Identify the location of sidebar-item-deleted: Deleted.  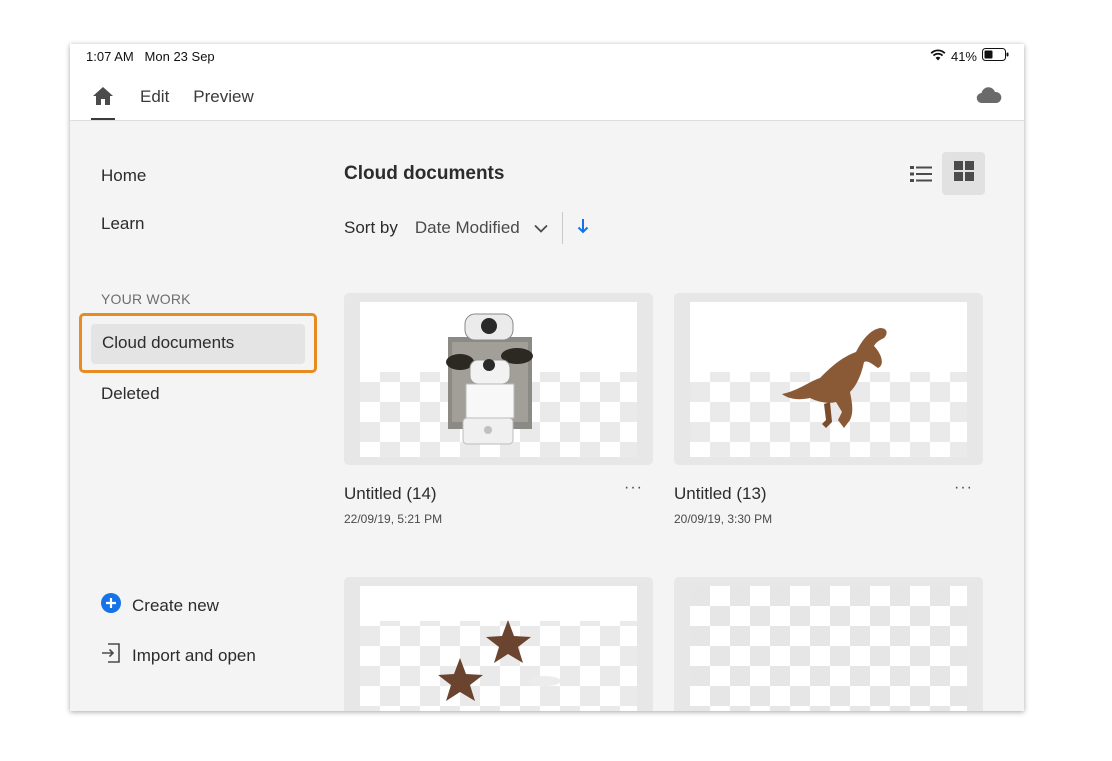
(130, 394).